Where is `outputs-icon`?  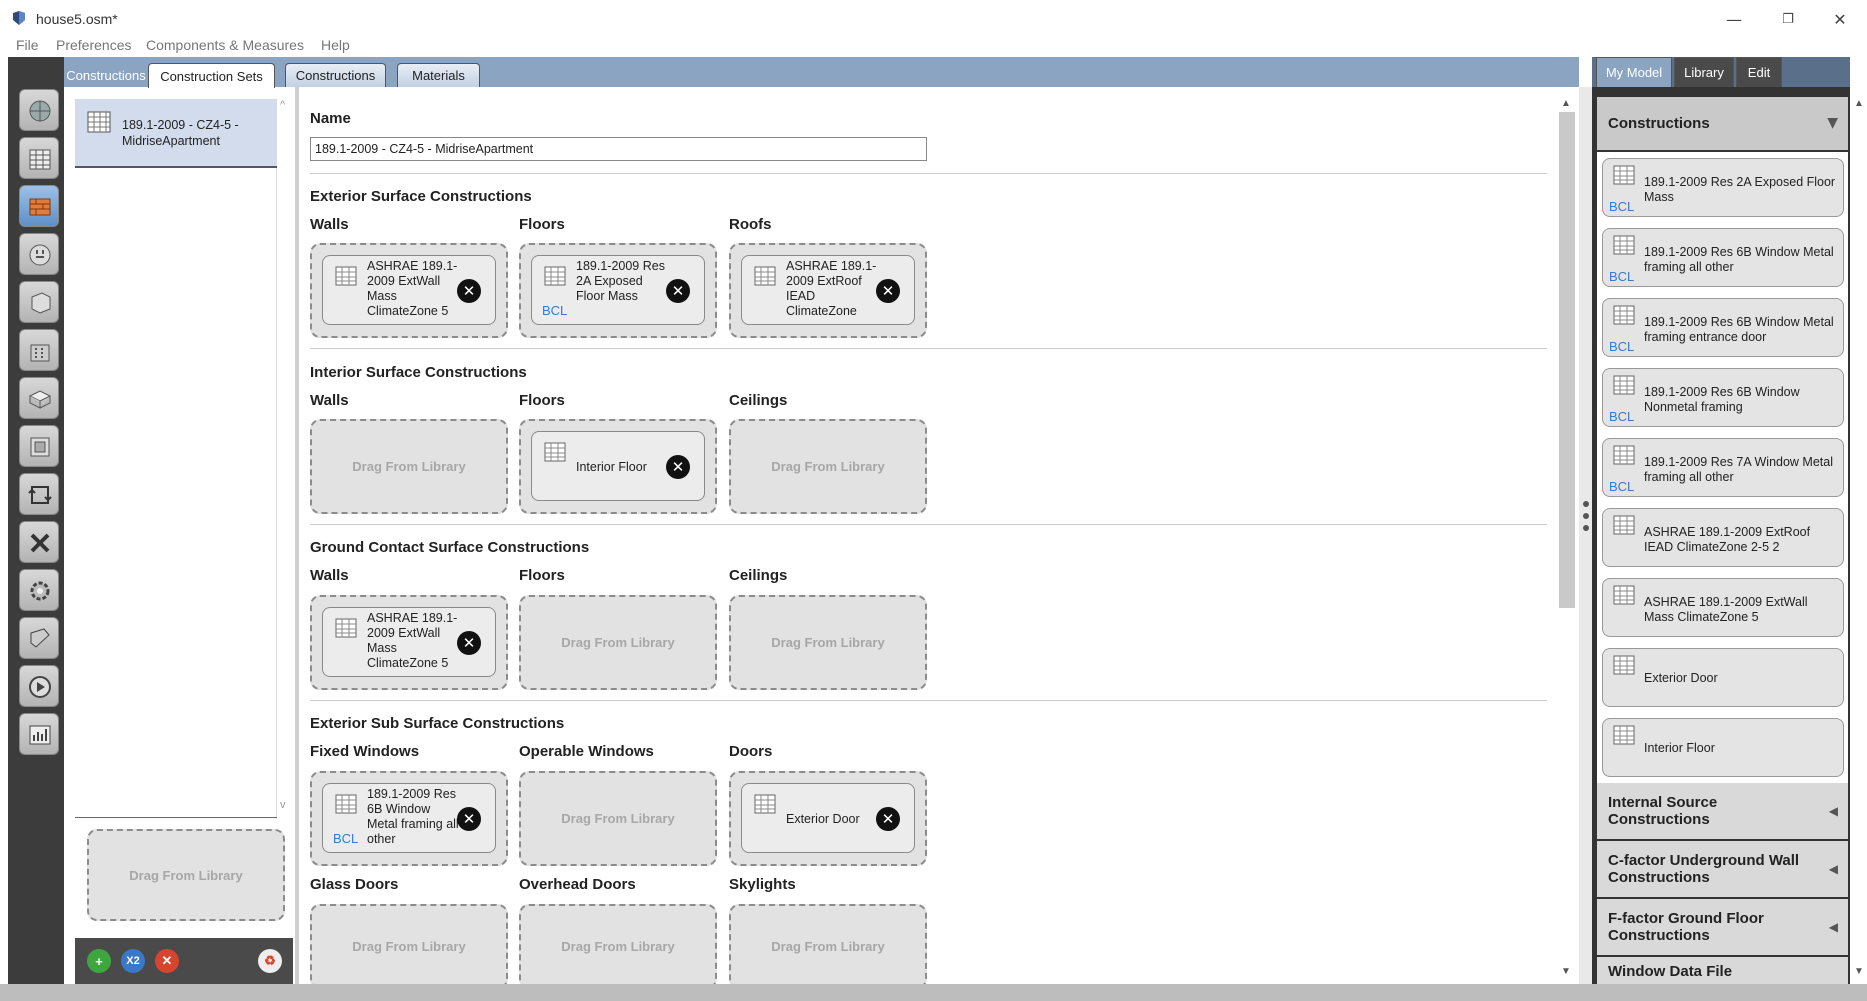
outputs-icon is located at coordinates (39, 590).